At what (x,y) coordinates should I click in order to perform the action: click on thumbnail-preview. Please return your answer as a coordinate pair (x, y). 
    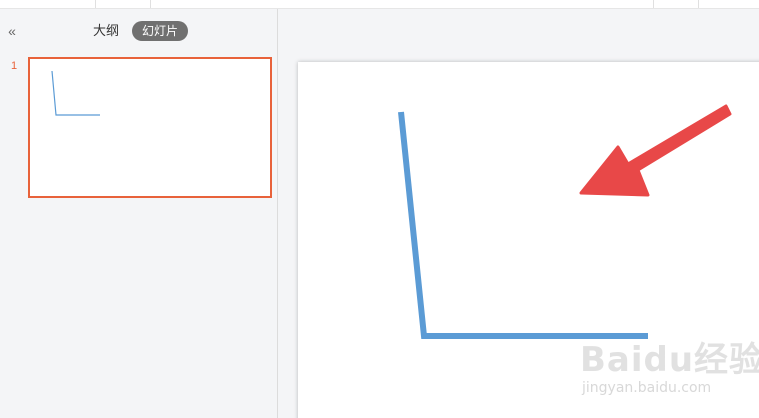
    Looking at the image, I should click on (75, 93).